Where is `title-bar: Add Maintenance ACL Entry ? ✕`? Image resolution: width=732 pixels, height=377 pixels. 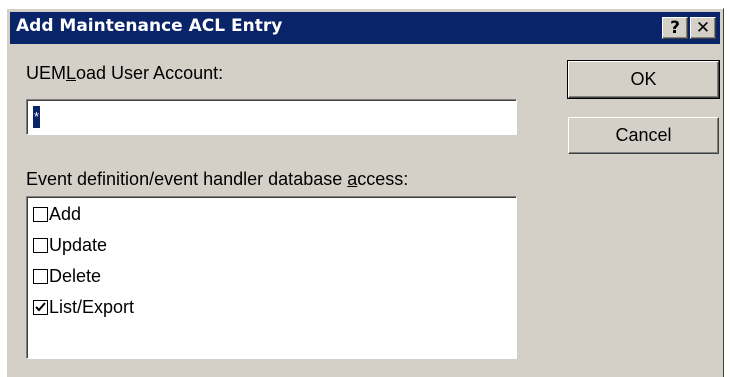
title-bar: Add Maintenance ACL Entry ? ✕ is located at coordinates (365, 28).